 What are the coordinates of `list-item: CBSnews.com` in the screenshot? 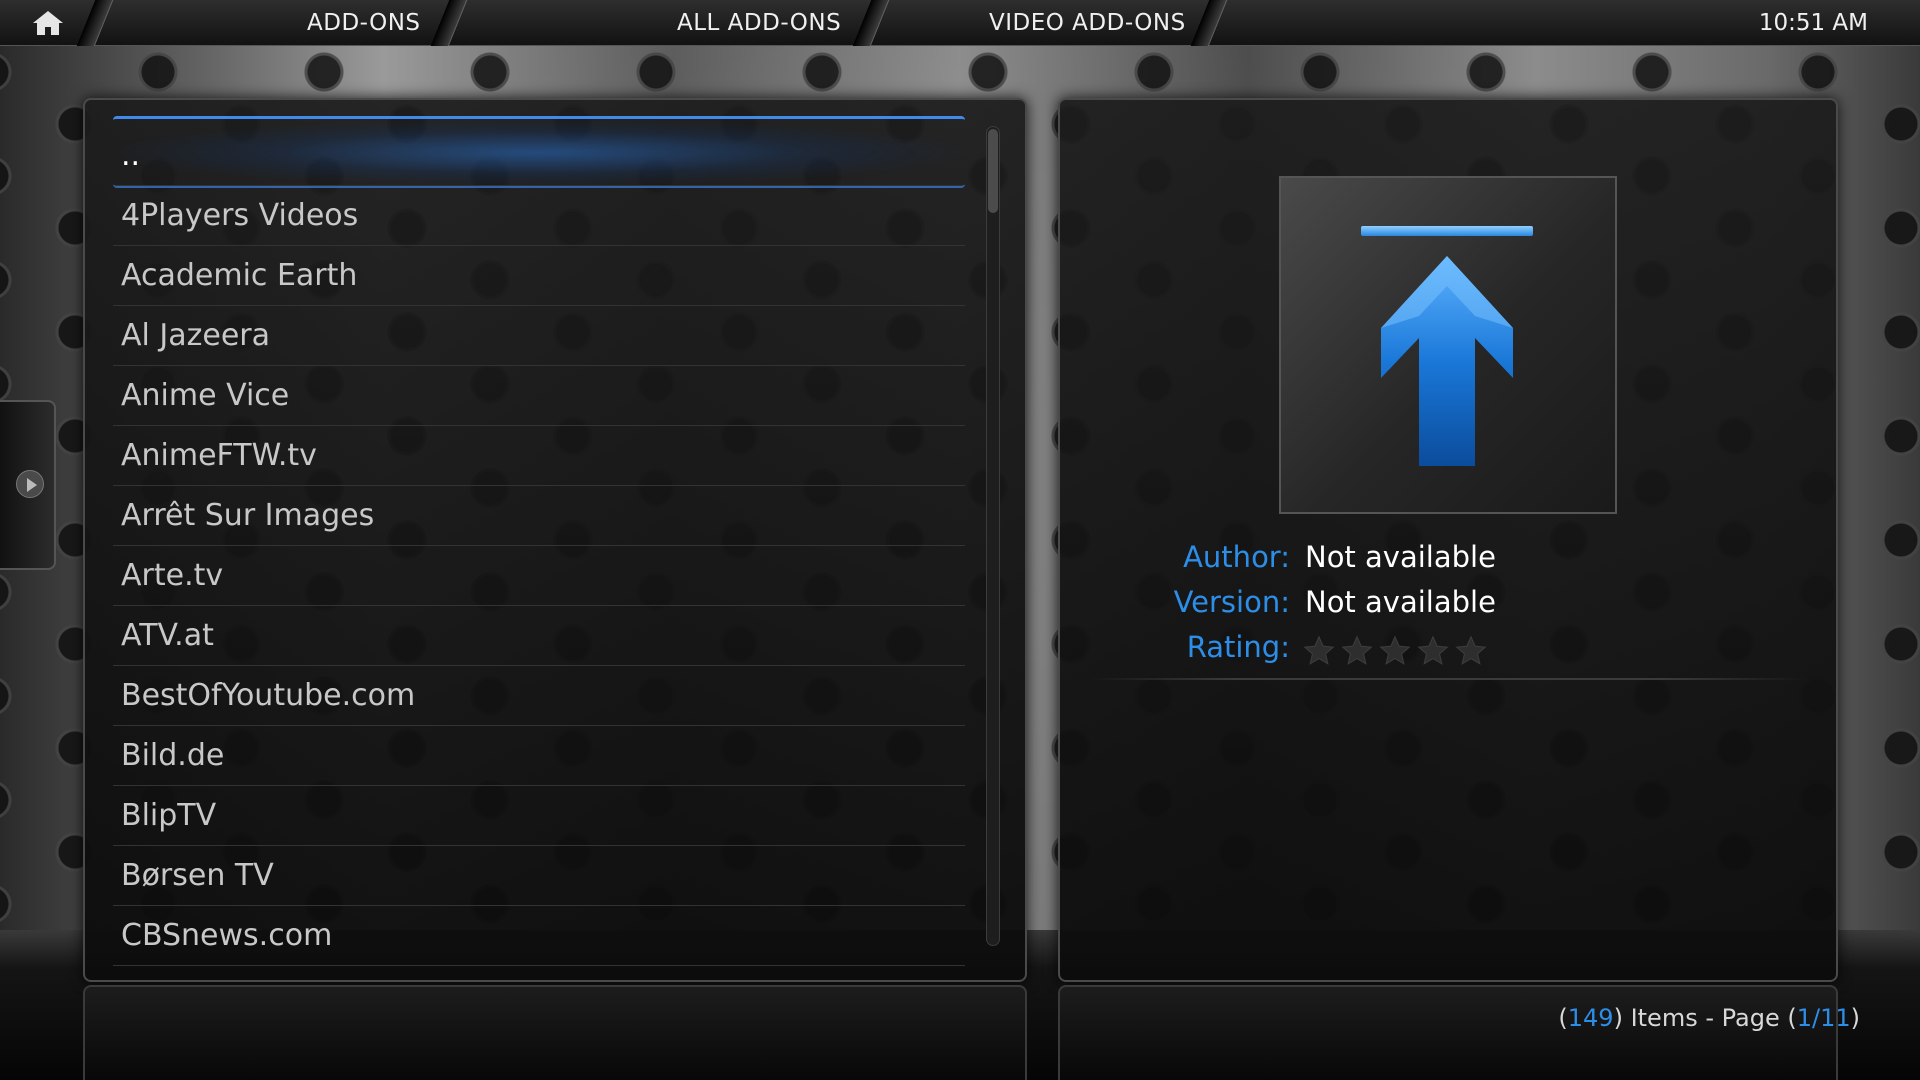 It's located at (539, 936).